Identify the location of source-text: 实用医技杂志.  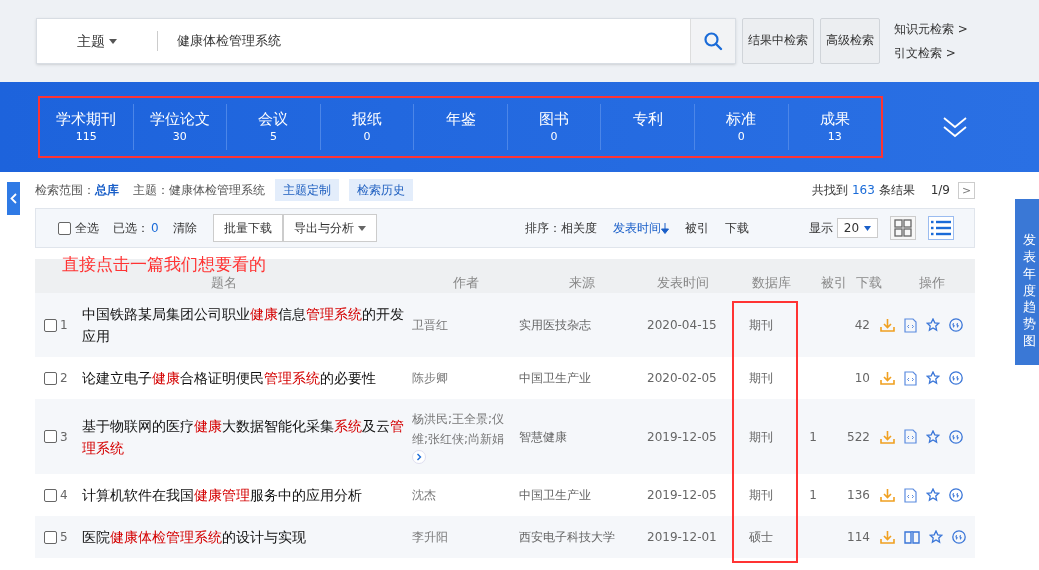
(583, 325).